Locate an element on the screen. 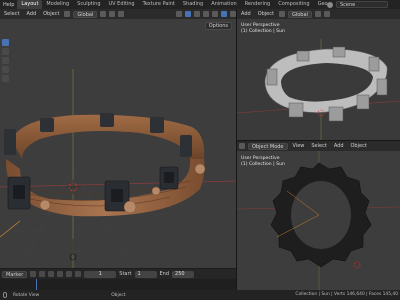 This screenshot has height=300, width=400. mouse-icon is located at coordinates (5, 295).